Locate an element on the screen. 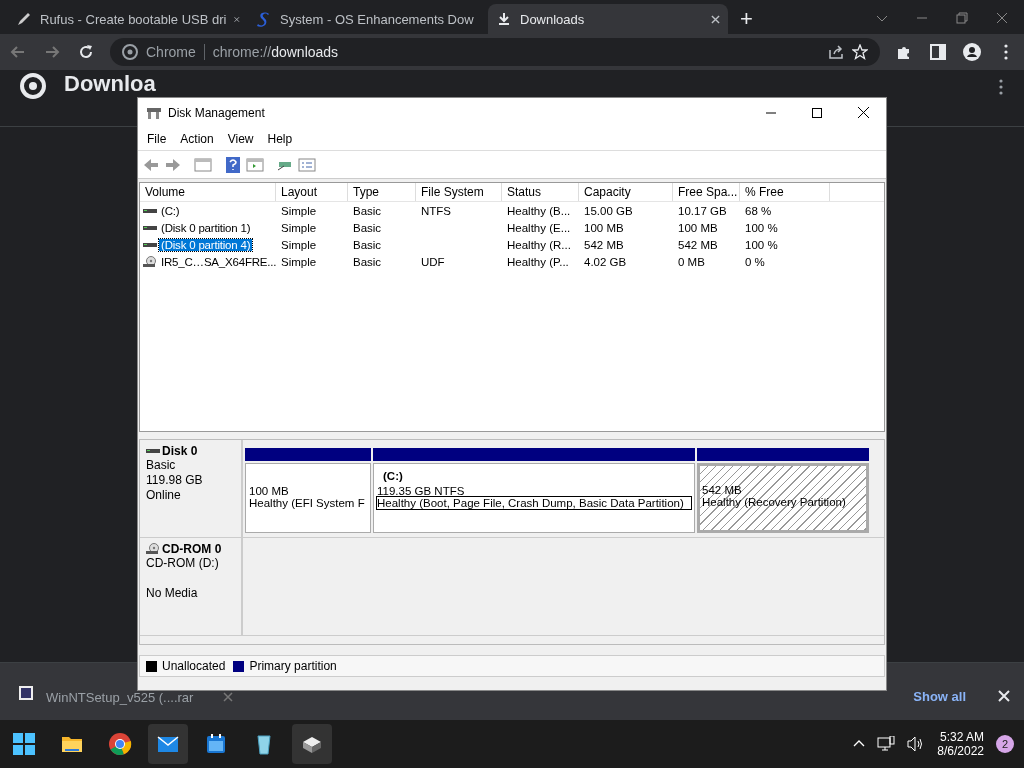 Image resolution: width=1024 pixels, height=768 pixels. partition-block: 542 MB Healthy (Recovery Partition) is located at coordinates (783, 498).